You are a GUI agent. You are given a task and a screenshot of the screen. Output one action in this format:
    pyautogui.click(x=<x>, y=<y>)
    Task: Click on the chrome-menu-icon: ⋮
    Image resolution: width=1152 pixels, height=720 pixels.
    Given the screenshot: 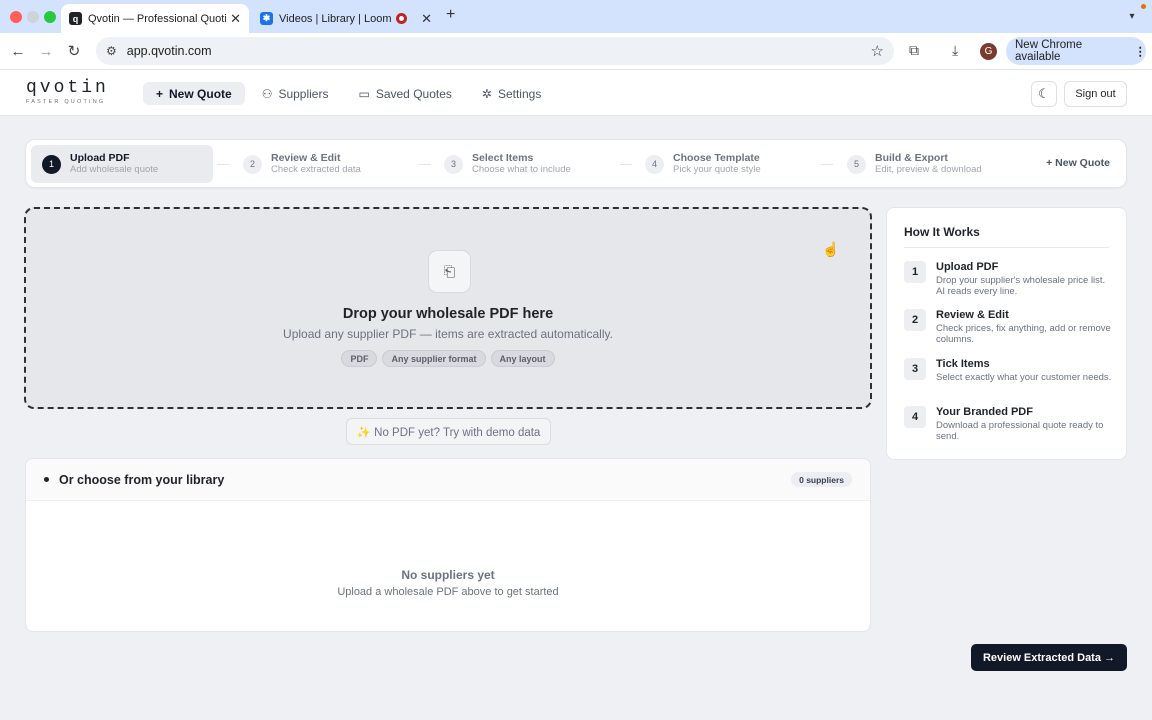 What is the action you would take?
    pyautogui.click(x=1141, y=51)
    